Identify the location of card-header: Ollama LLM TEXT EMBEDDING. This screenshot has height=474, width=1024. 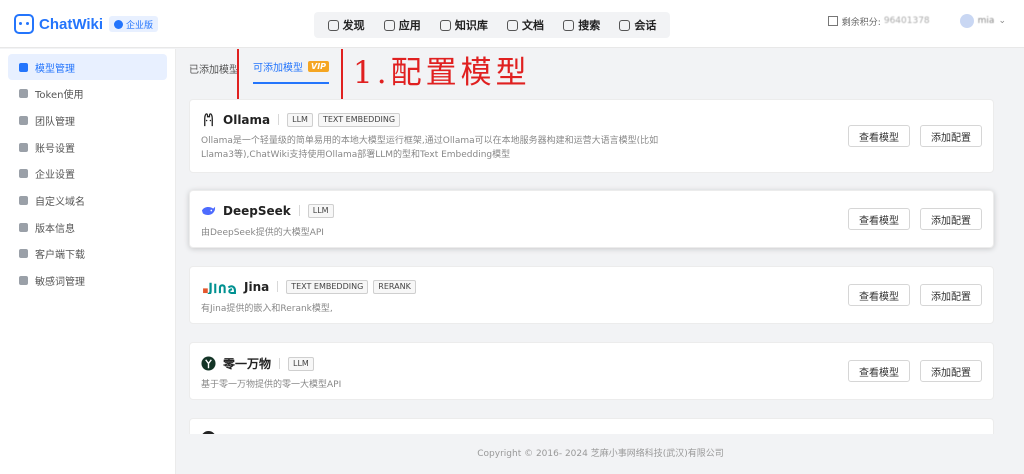
(303, 119).